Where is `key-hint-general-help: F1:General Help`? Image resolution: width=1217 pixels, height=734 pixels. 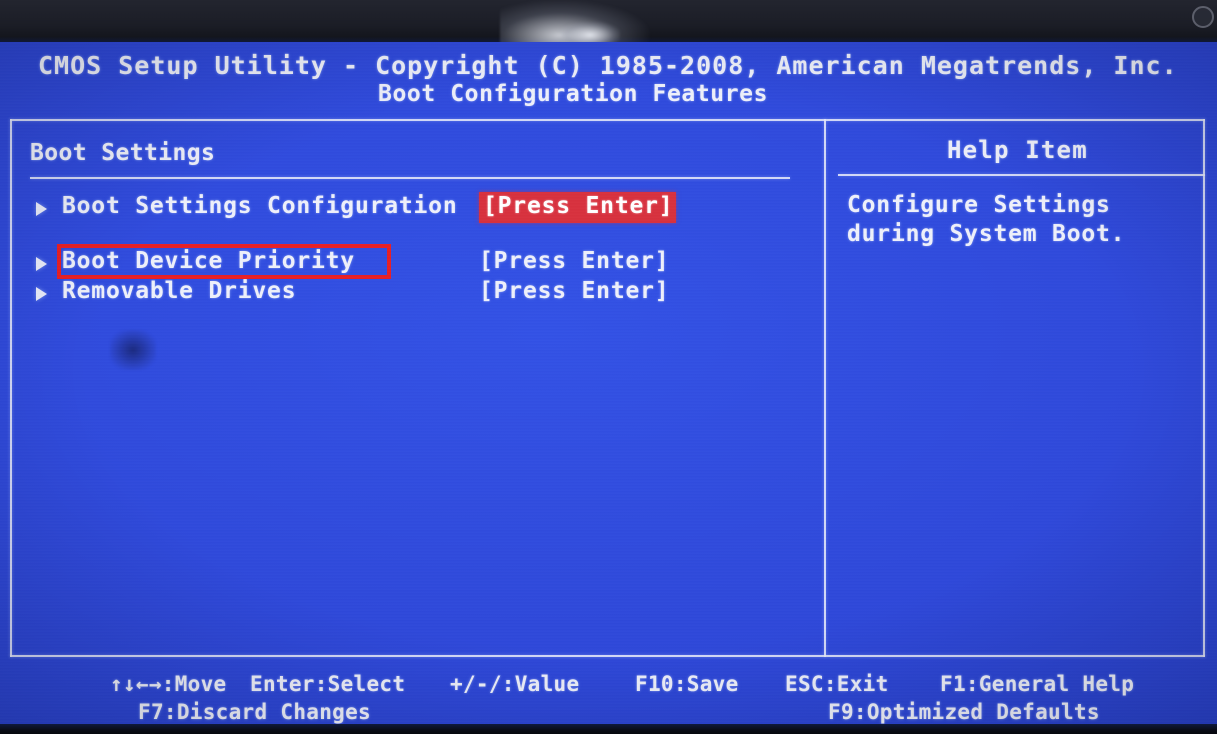 key-hint-general-help: F1:General Help is located at coordinates (1037, 684).